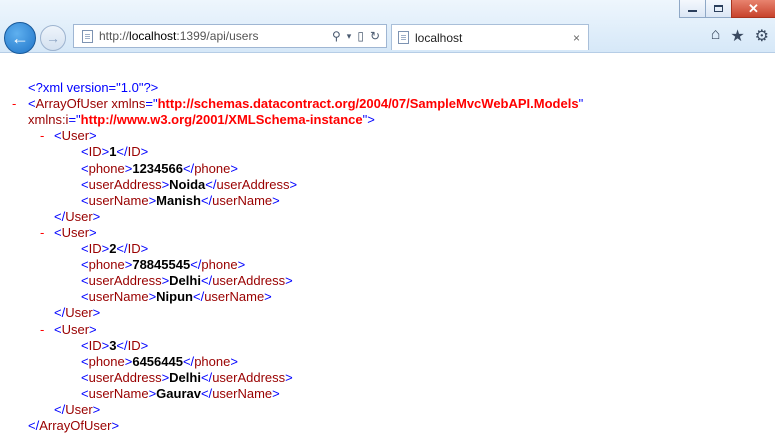  I want to click on refresh-icon: ↻, so click(375, 36).